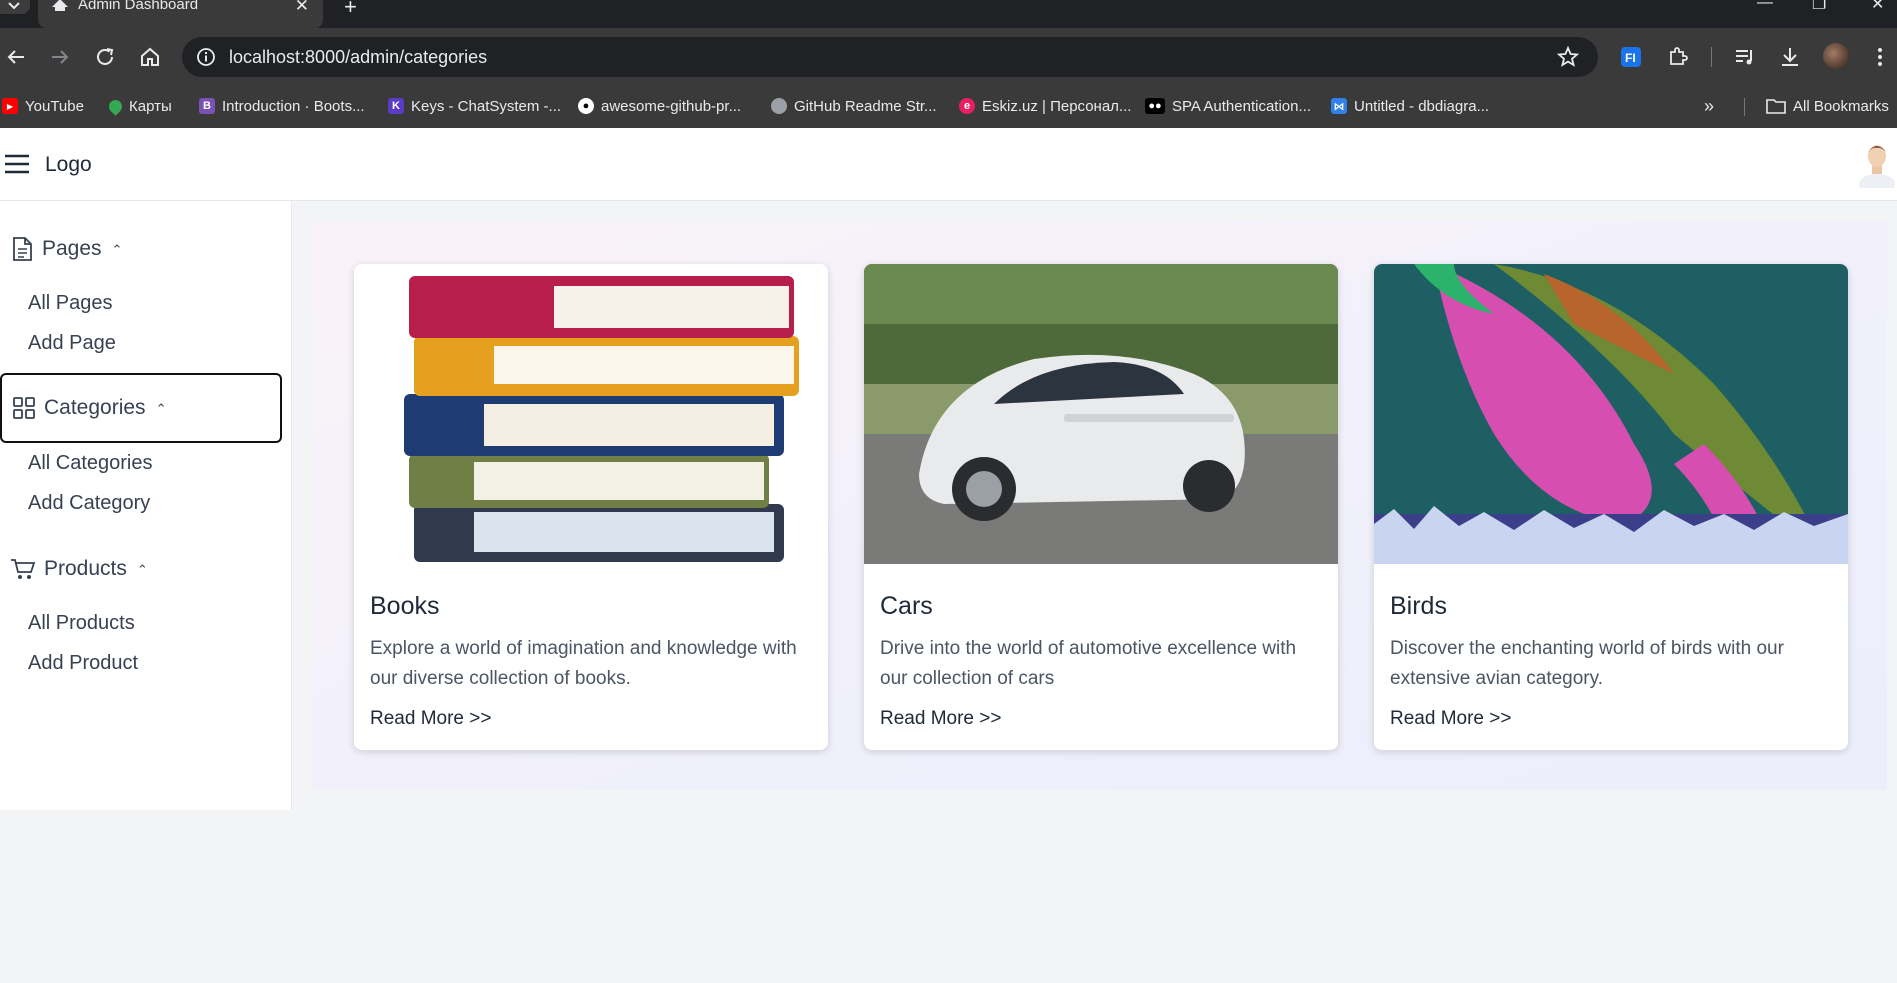 The height and width of the screenshot is (983, 1897). Describe the element at coordinates (1877, 164) in the screenshot. I see `user-avatar` at that location.